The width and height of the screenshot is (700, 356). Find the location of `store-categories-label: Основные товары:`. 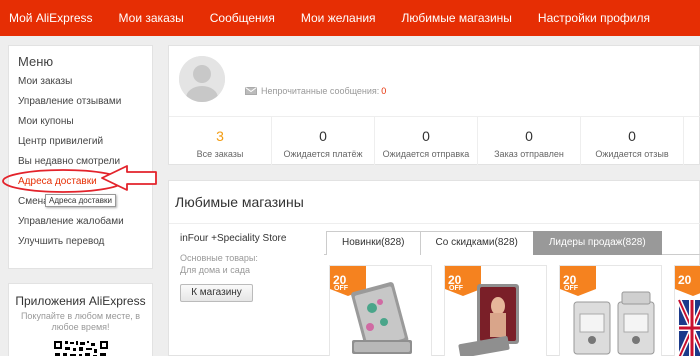

store-categories-label: Основные товары: is located at coordinates (219, 258).